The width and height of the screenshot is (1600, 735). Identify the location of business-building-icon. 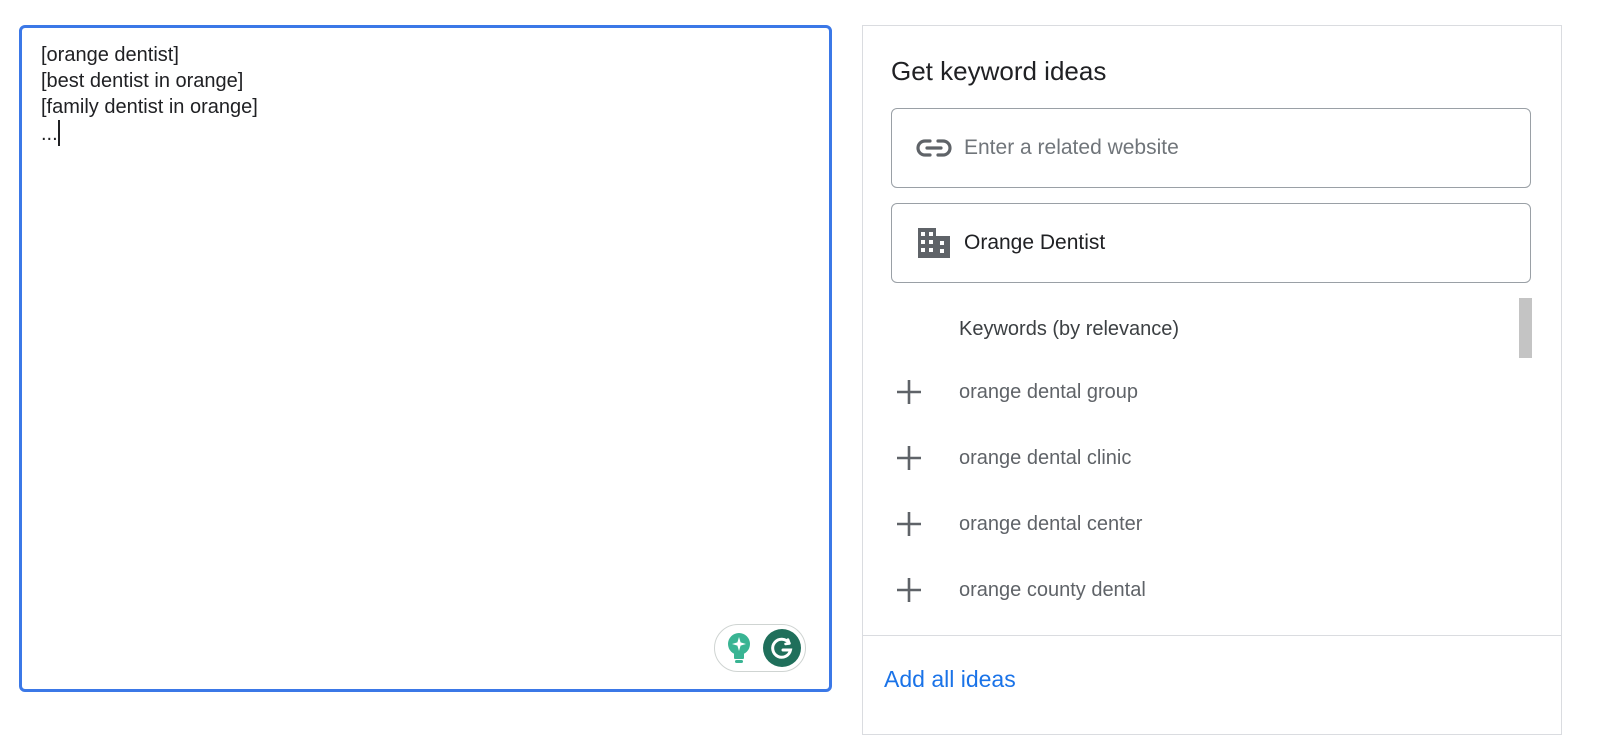
(934, 243).